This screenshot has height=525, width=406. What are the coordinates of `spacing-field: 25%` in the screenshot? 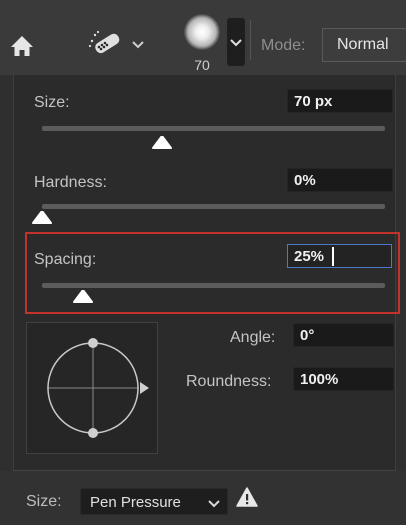 It's located at (339, 256).